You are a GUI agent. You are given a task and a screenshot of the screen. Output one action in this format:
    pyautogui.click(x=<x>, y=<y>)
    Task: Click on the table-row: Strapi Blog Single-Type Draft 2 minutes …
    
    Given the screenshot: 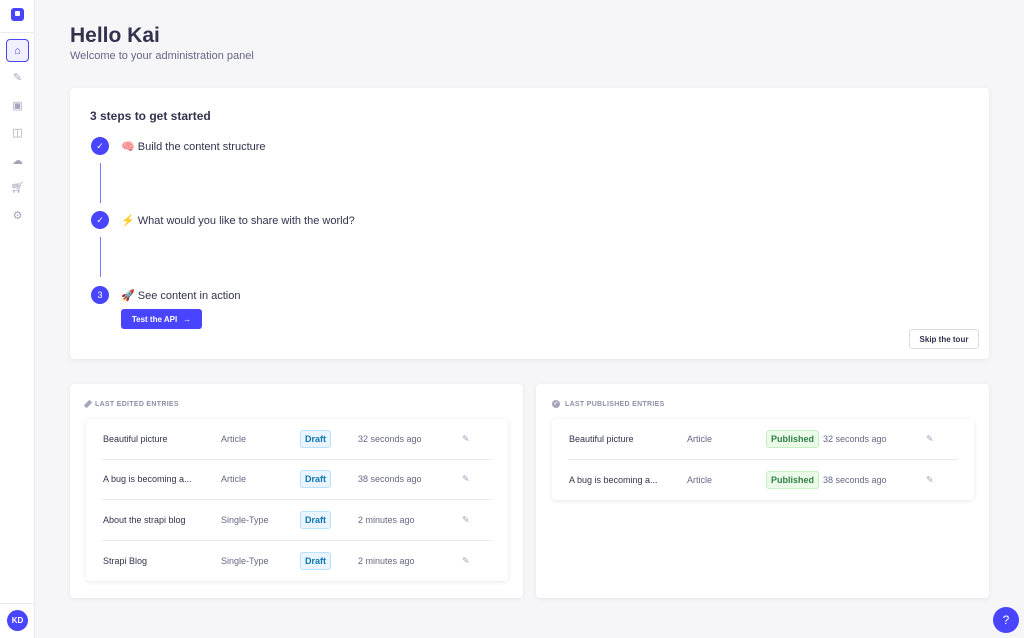 What is the action you would take?
    pyautogui.click(x=297, y=561)
    